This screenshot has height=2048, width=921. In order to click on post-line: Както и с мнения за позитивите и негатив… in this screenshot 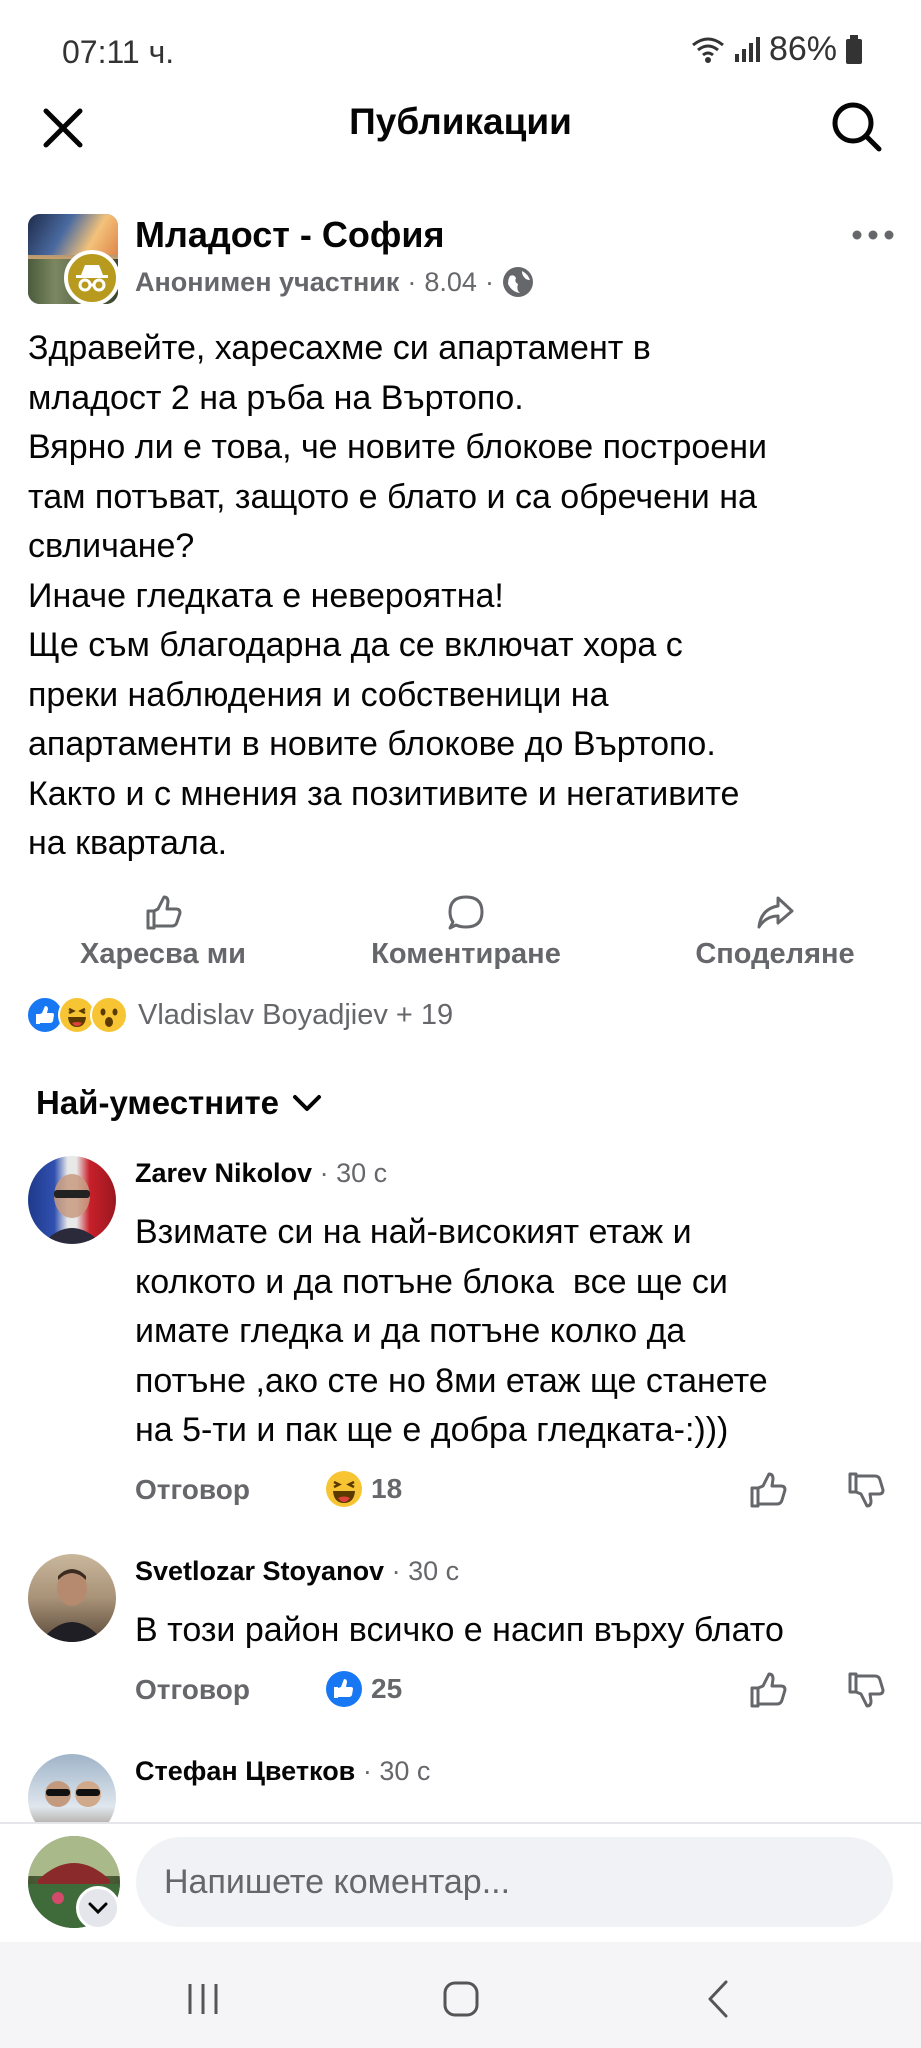, I will do `click(384, 793)`.